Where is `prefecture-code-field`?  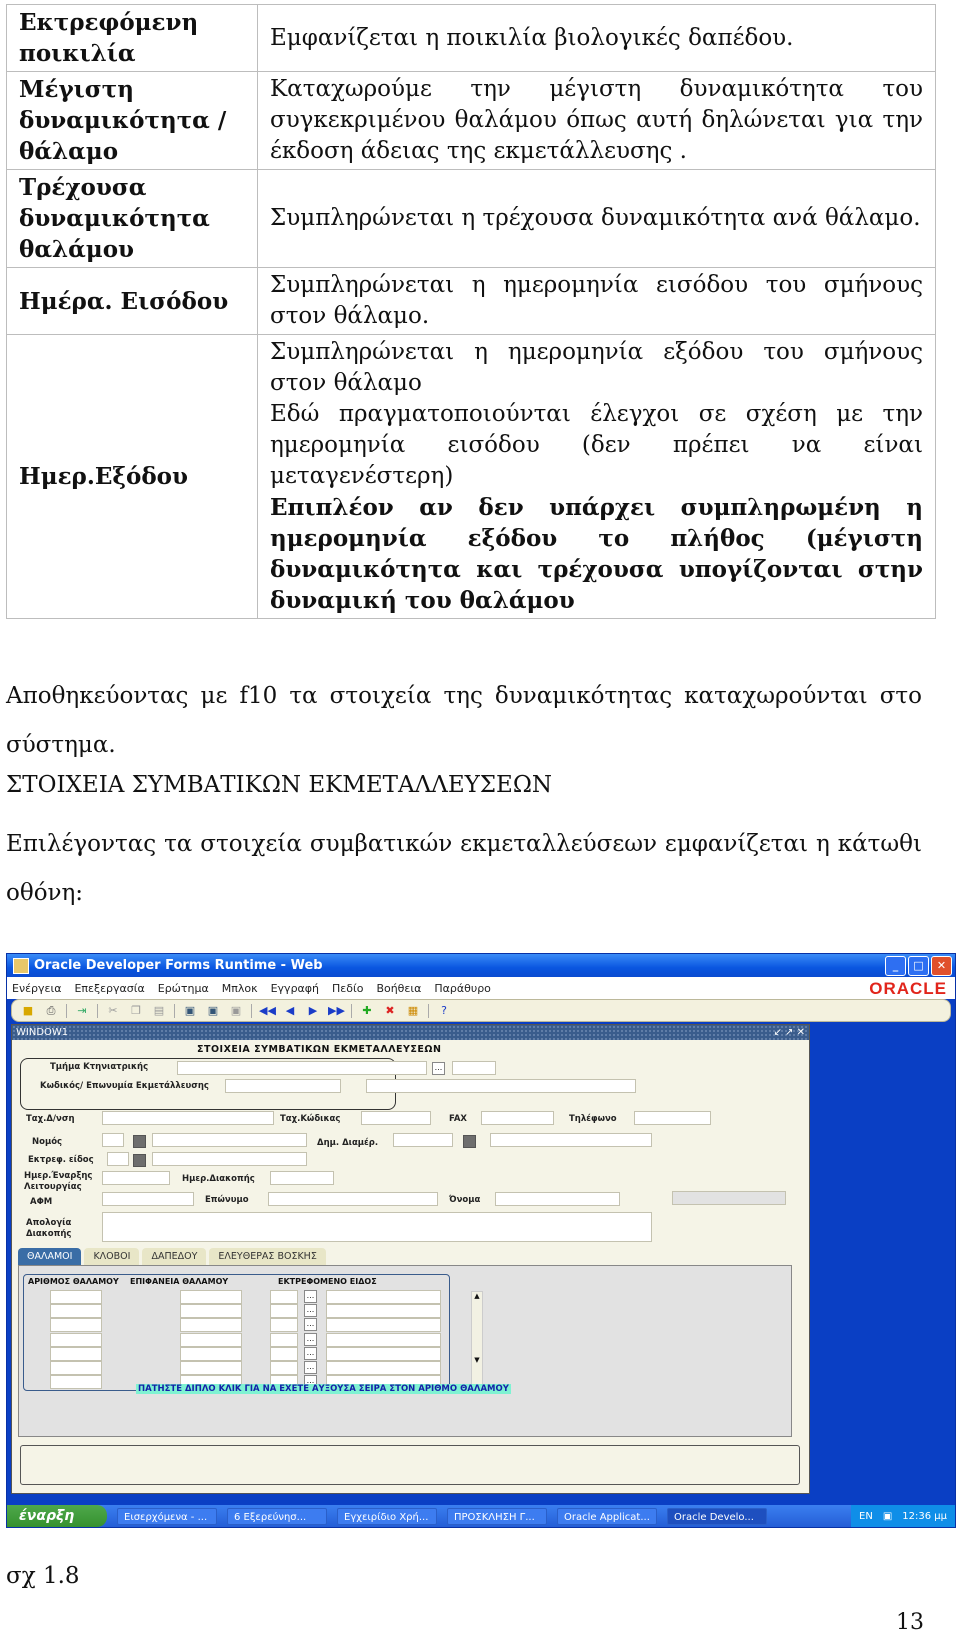
prefecture-code-field is located at coordinates (113, 1140).